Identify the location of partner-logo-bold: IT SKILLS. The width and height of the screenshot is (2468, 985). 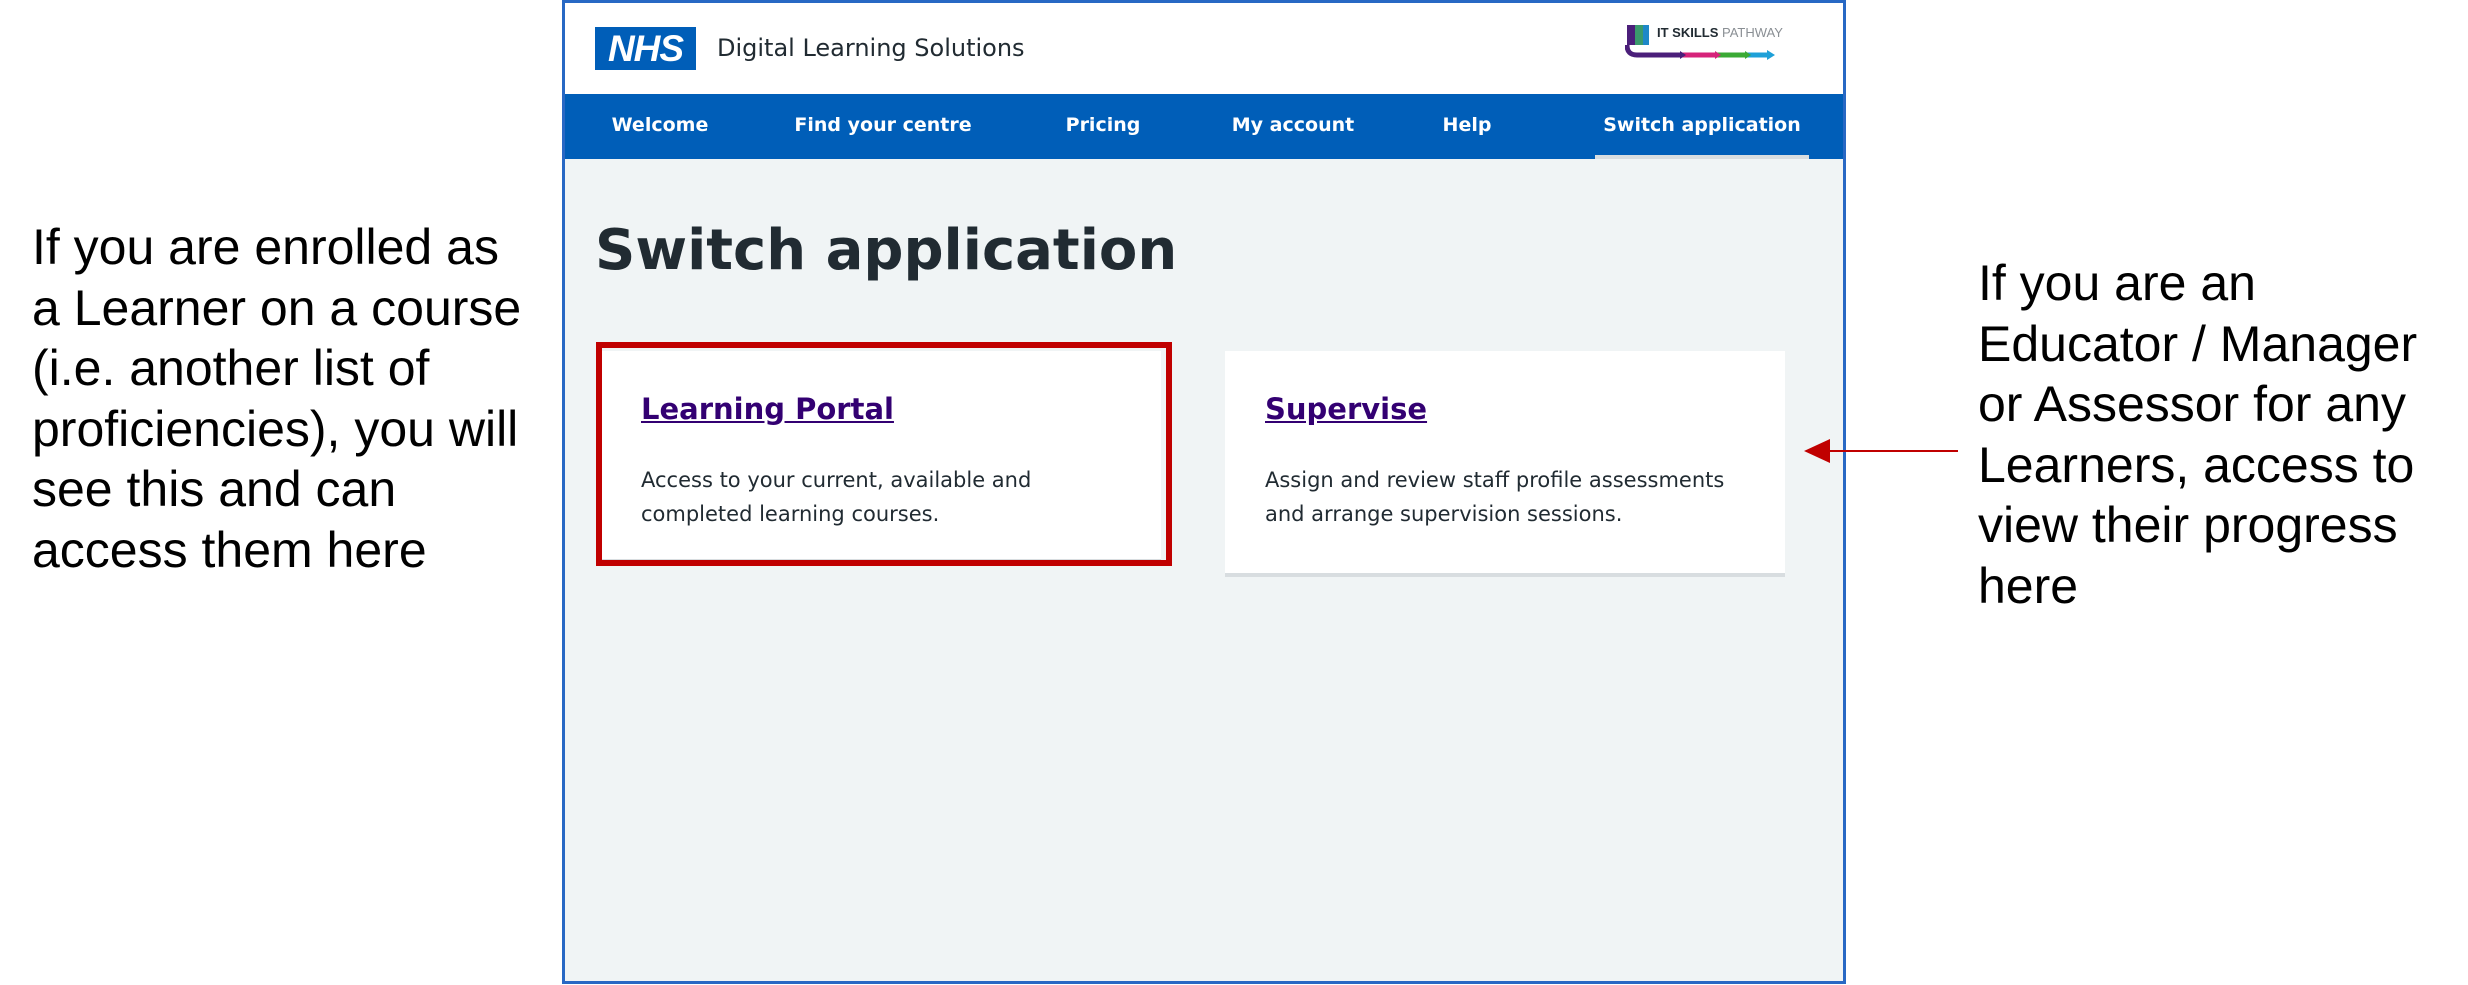
(1688, 32).